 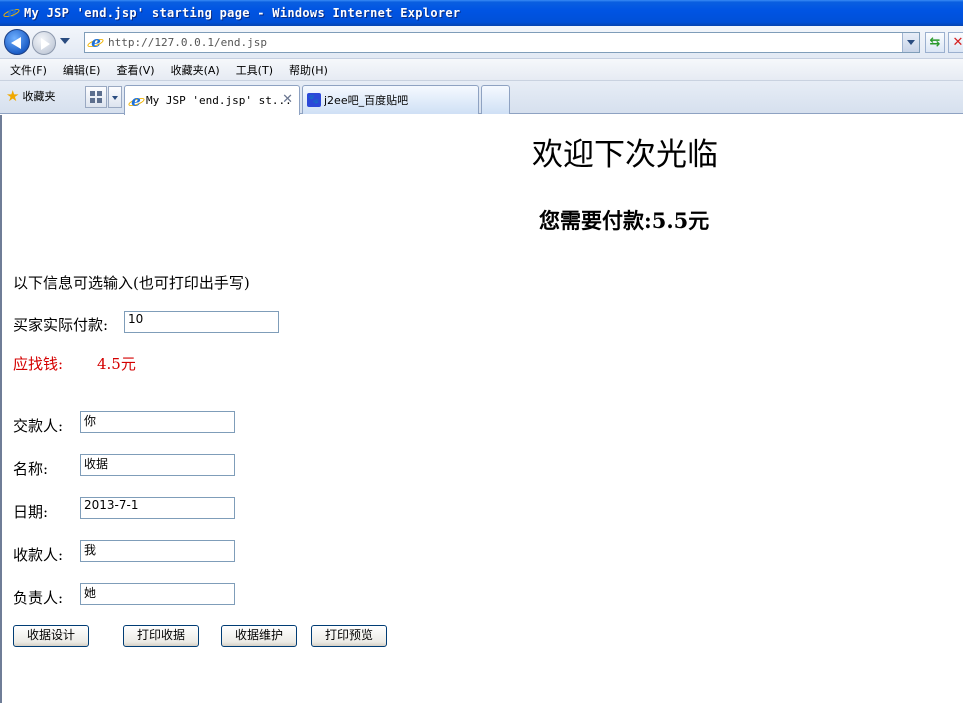 What do you see at coordinates (38, 426) in the screenshot?
I see `payer-label: 交款人:` at bounding box center [38, 426].